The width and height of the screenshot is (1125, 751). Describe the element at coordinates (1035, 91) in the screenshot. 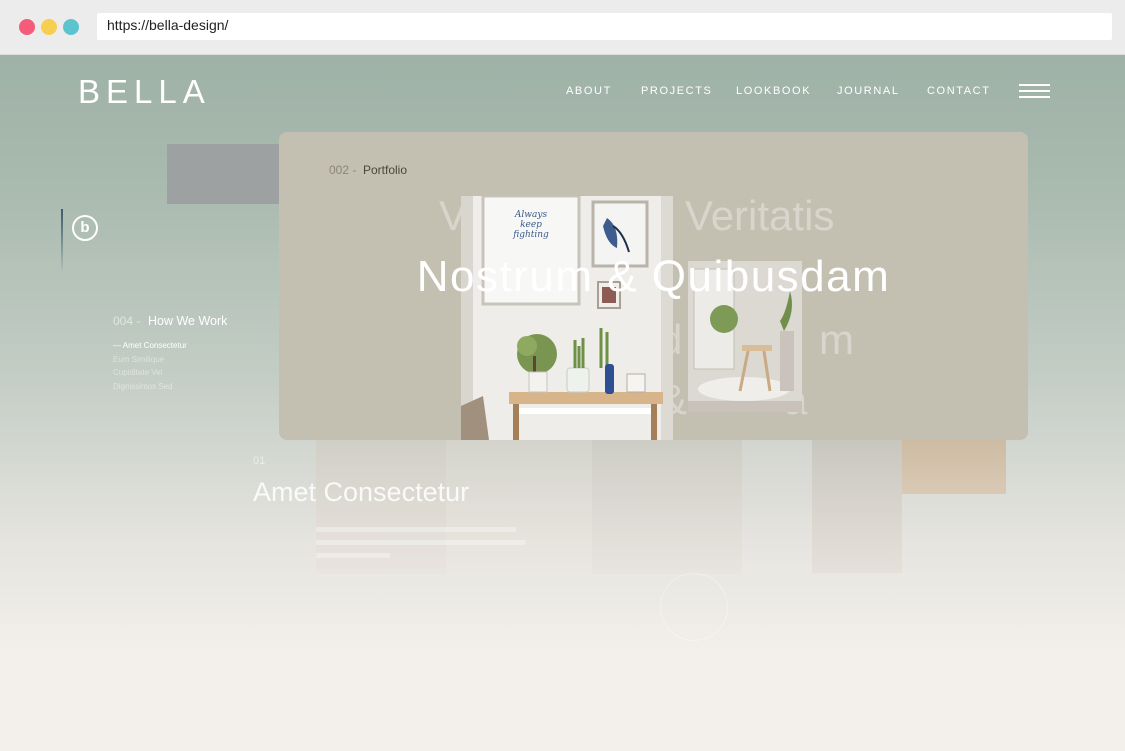

I see `hamburger-icon` at that location.